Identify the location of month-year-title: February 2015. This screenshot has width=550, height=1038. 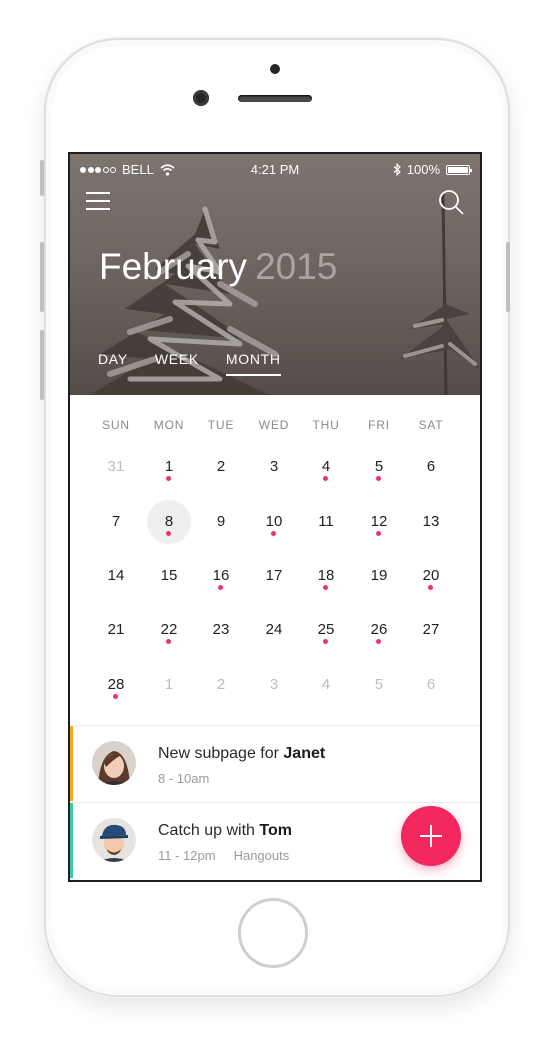
(218, 267).